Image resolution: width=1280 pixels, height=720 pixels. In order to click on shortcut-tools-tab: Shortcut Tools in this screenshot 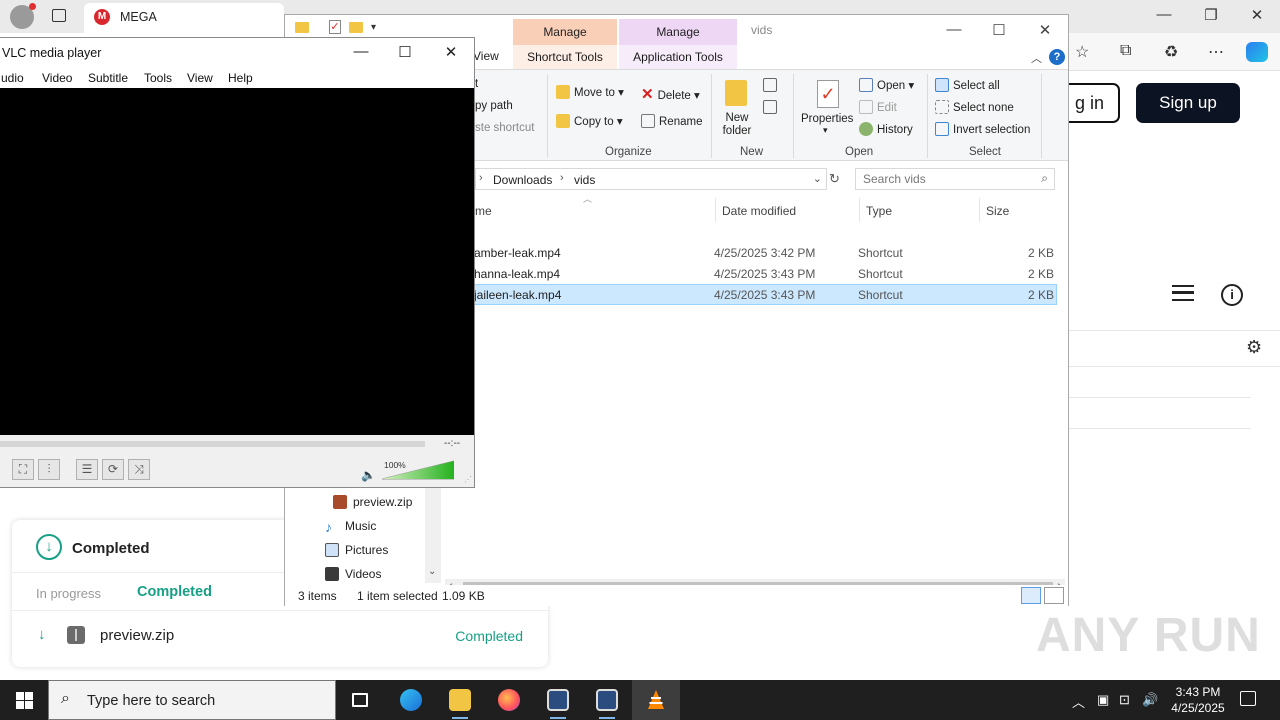, I will do `click(565, 57)`.